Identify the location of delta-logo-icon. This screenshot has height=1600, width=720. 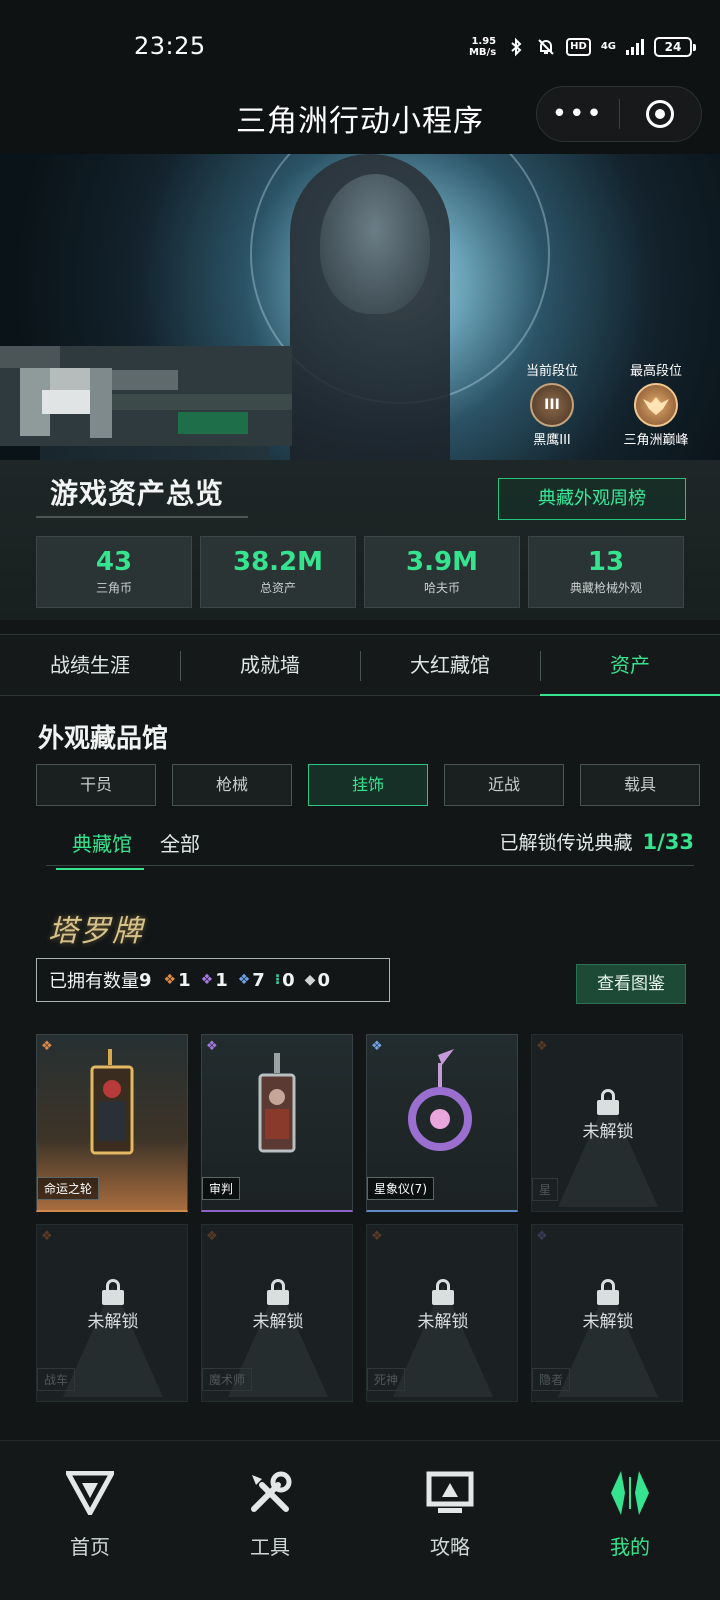
(90, 1493).